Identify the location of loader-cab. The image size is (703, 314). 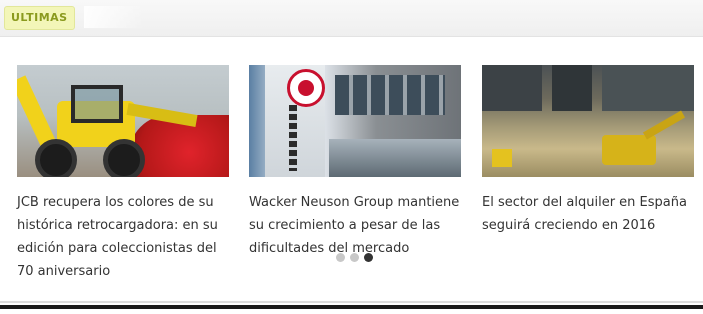
(97, 104).